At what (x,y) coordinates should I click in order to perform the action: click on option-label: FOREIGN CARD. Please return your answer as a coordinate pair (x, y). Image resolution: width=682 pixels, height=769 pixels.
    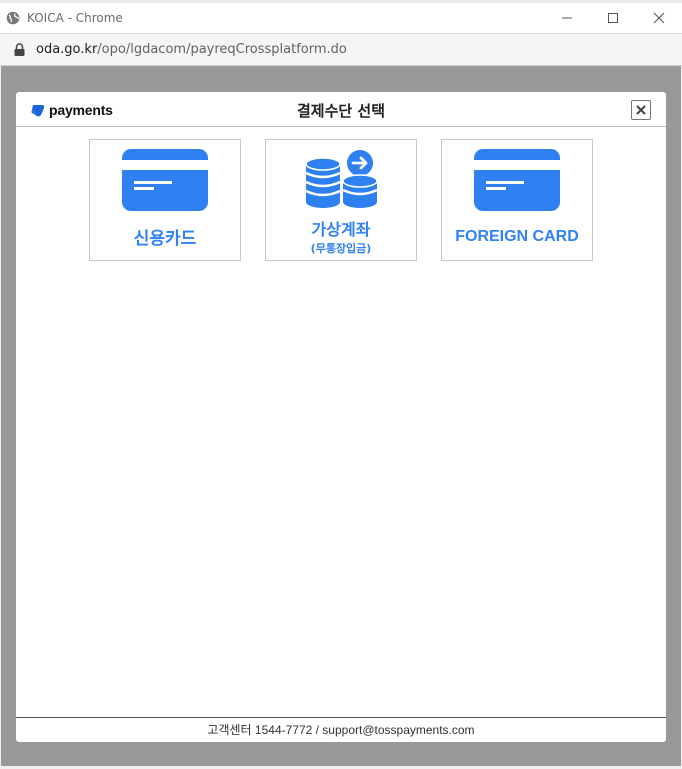
    Looking at the image, I should click on (517, 236).